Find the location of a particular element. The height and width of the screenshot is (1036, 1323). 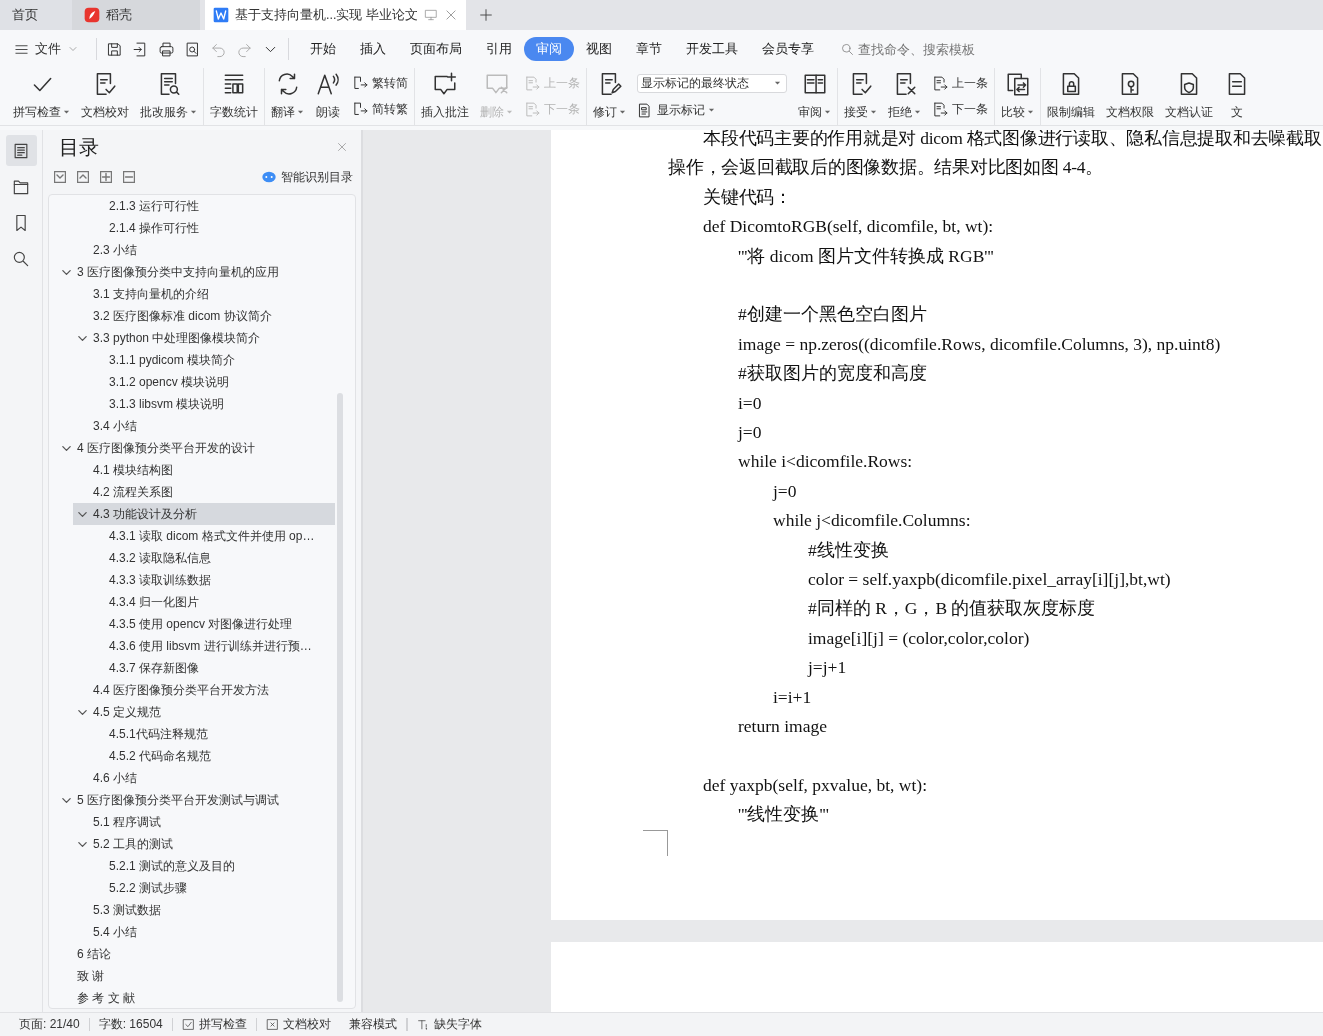

toc-item: 4.4 医疗图像预分类平台开发方法 is located at coordinates (204, 690).